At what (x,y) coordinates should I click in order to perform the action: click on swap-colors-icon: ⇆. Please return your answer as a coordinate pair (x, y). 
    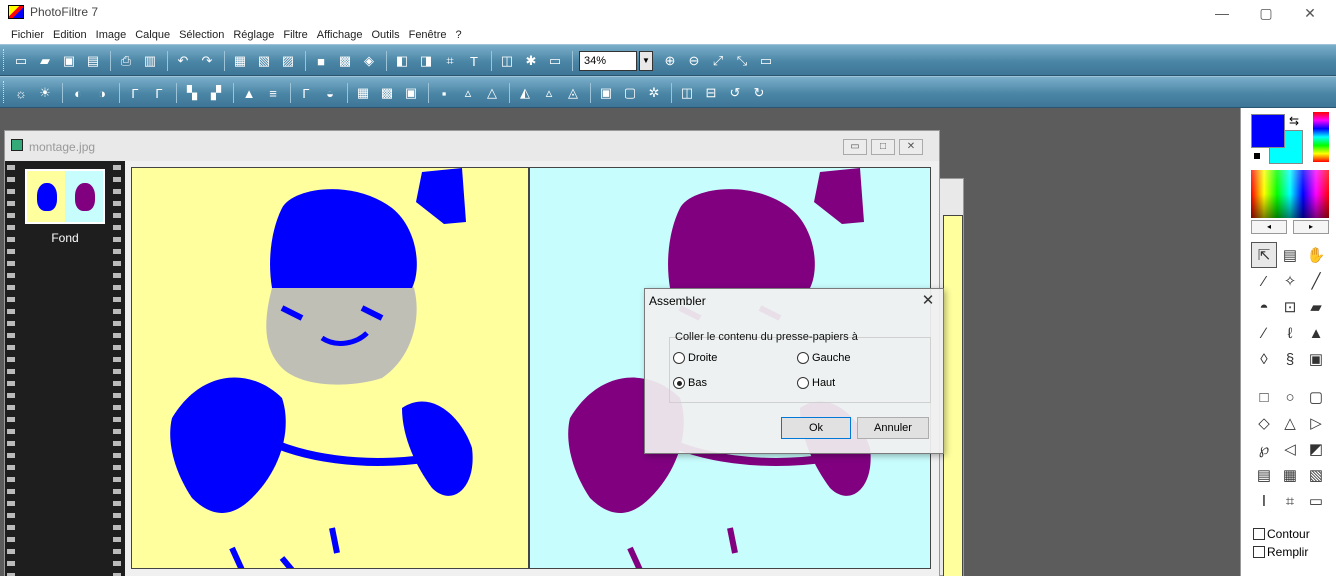
    Looking at the image, I should click on (1294, 121).